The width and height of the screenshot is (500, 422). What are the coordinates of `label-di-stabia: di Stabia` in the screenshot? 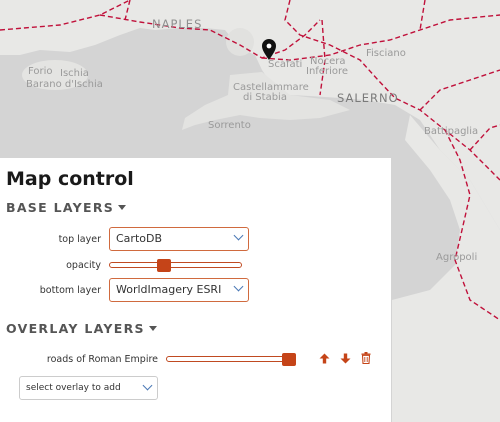 It's located at (265, 97).